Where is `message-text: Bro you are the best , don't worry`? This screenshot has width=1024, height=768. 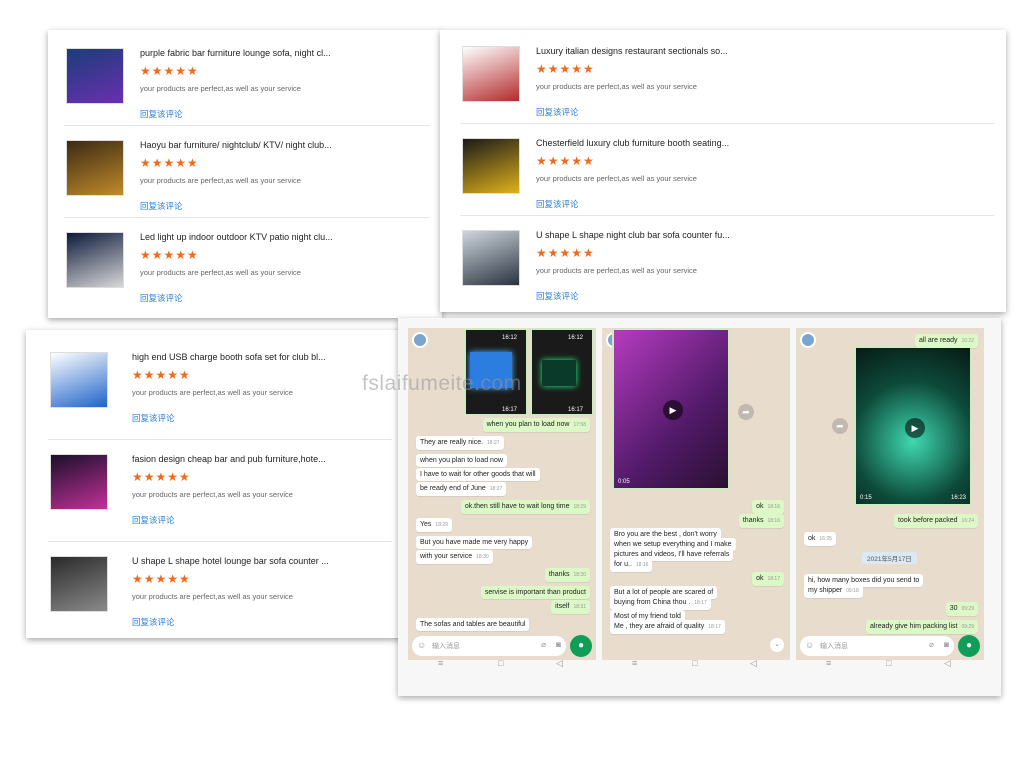
message-text: Bro you are the best , don't worry is located at coordinates (665, 534).